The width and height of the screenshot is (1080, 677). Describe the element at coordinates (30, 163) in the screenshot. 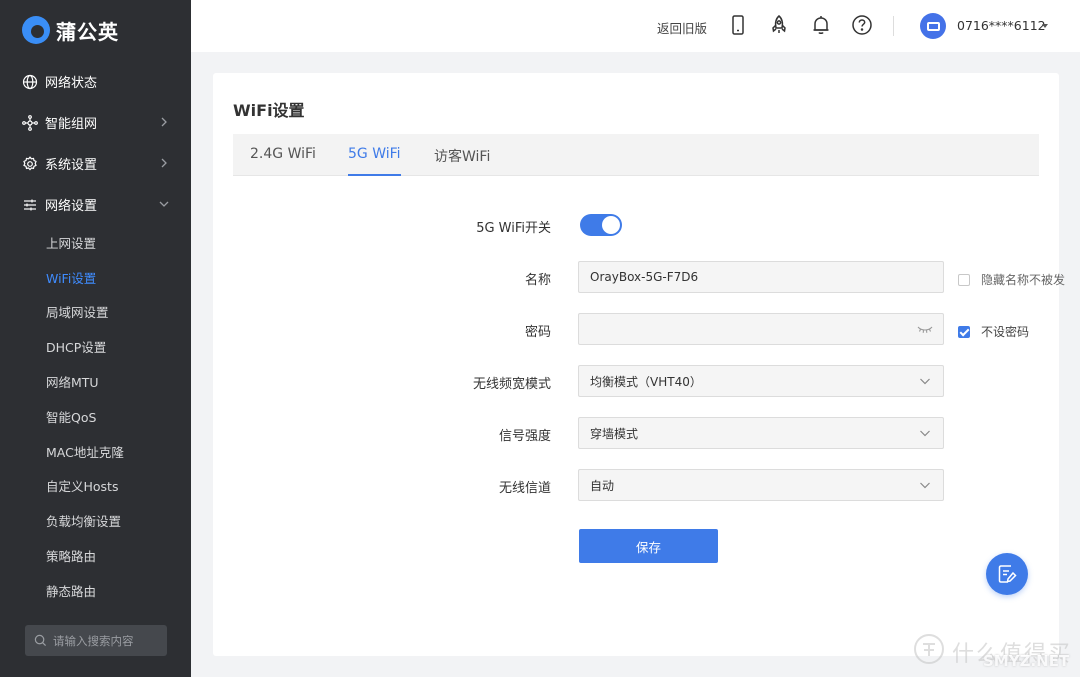

I see `gear-icon` at that location.